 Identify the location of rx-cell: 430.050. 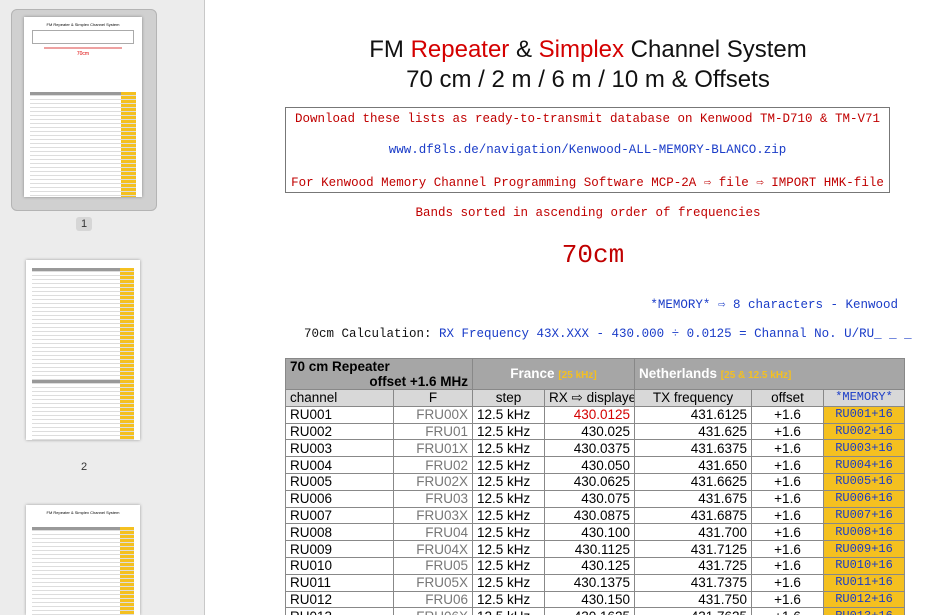
(589, 465).